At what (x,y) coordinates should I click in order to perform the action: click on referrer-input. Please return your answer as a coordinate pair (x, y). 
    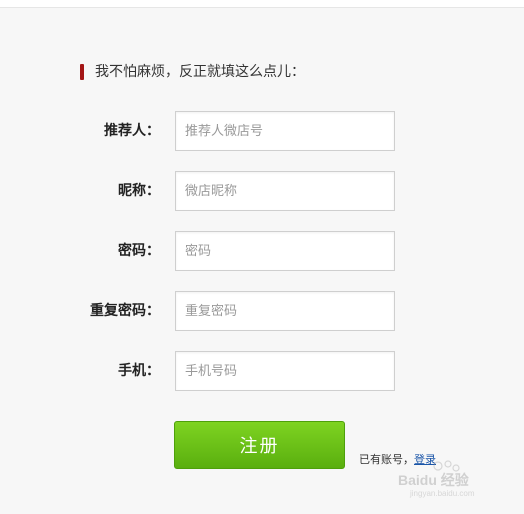
    Looking at the image, I should click on (285, 131).